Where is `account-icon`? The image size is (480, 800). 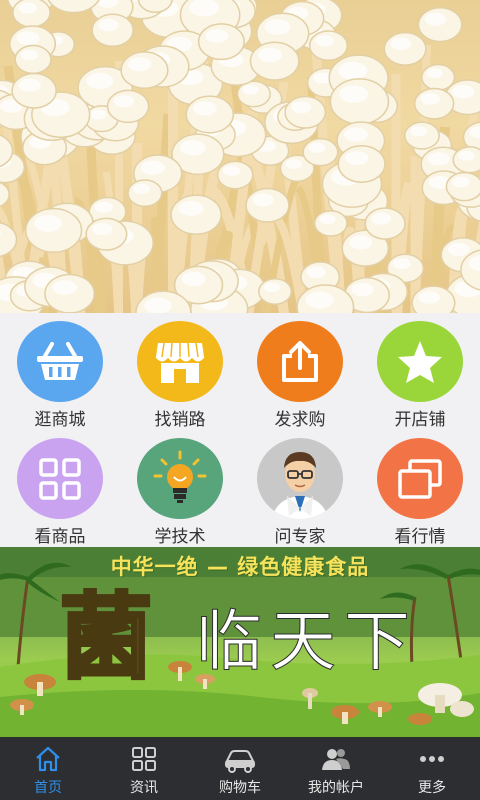 account-icon is located at coordinates (336, 759).